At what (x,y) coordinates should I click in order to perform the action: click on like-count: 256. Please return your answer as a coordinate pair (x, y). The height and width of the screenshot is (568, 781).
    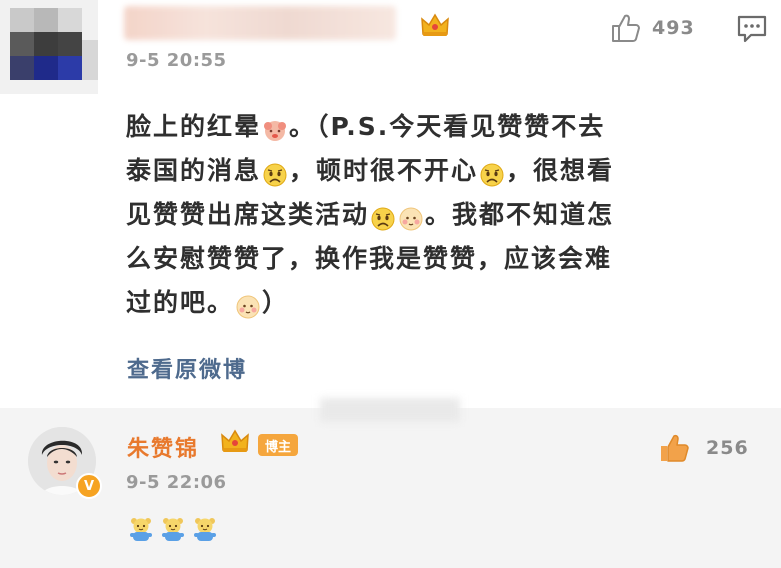
    Looking at the image, I should click on (727, 448).